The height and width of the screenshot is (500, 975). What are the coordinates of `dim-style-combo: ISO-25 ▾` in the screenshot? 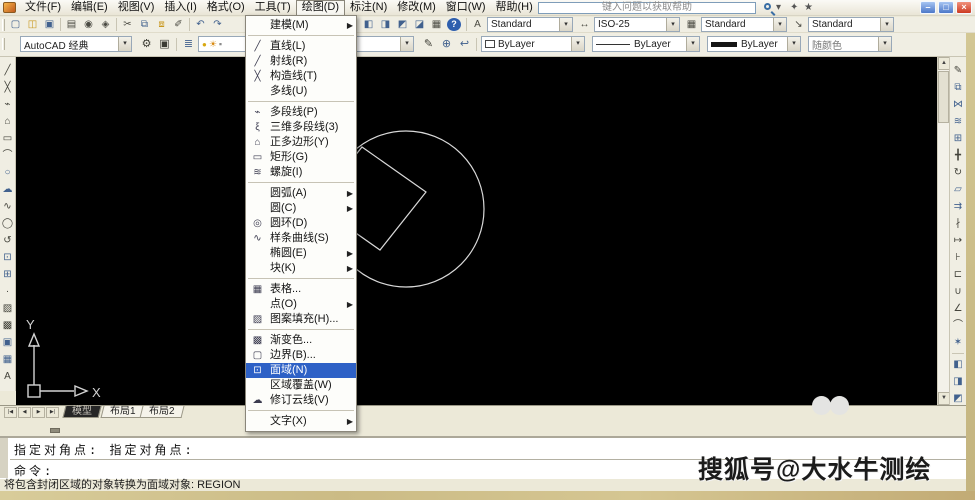 It's located at (637, 24).